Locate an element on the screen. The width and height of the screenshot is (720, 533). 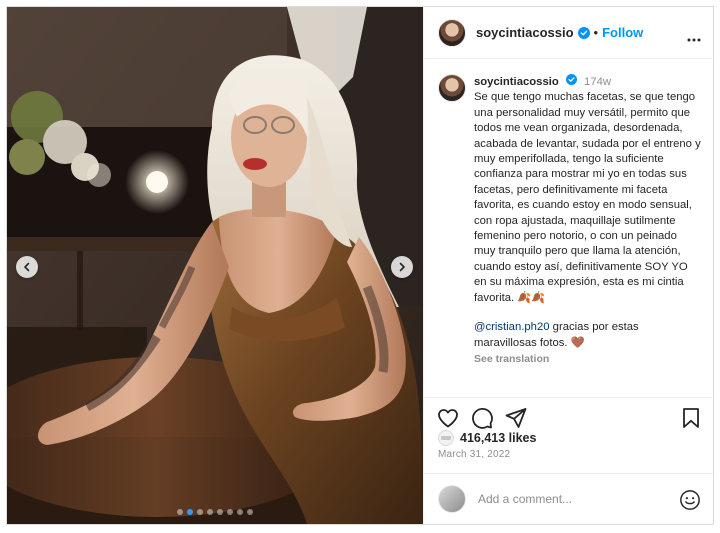
post-actions is located at coordinates (568, 413).